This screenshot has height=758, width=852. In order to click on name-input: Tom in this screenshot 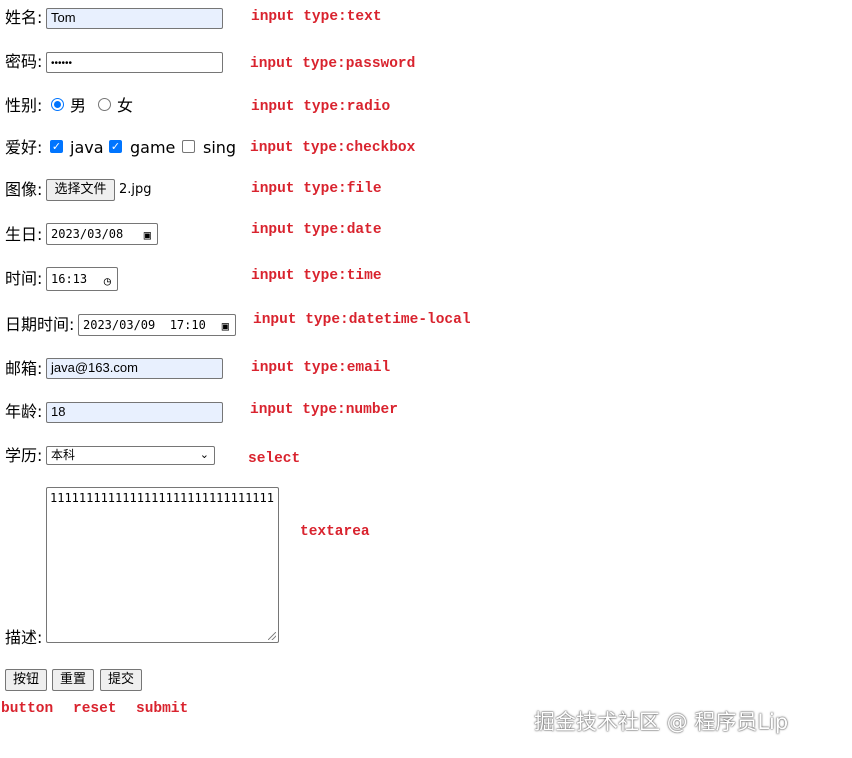, I will do `click(134, 18)`.